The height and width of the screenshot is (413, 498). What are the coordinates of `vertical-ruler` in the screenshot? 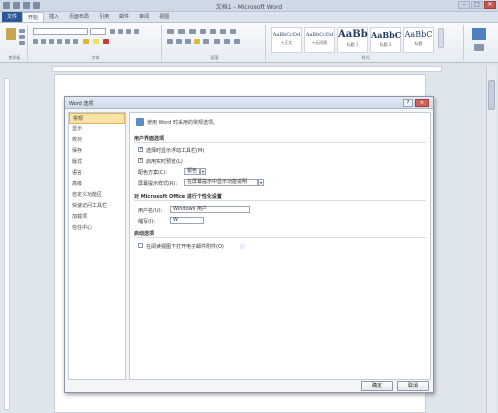 It's located at (7, 244).